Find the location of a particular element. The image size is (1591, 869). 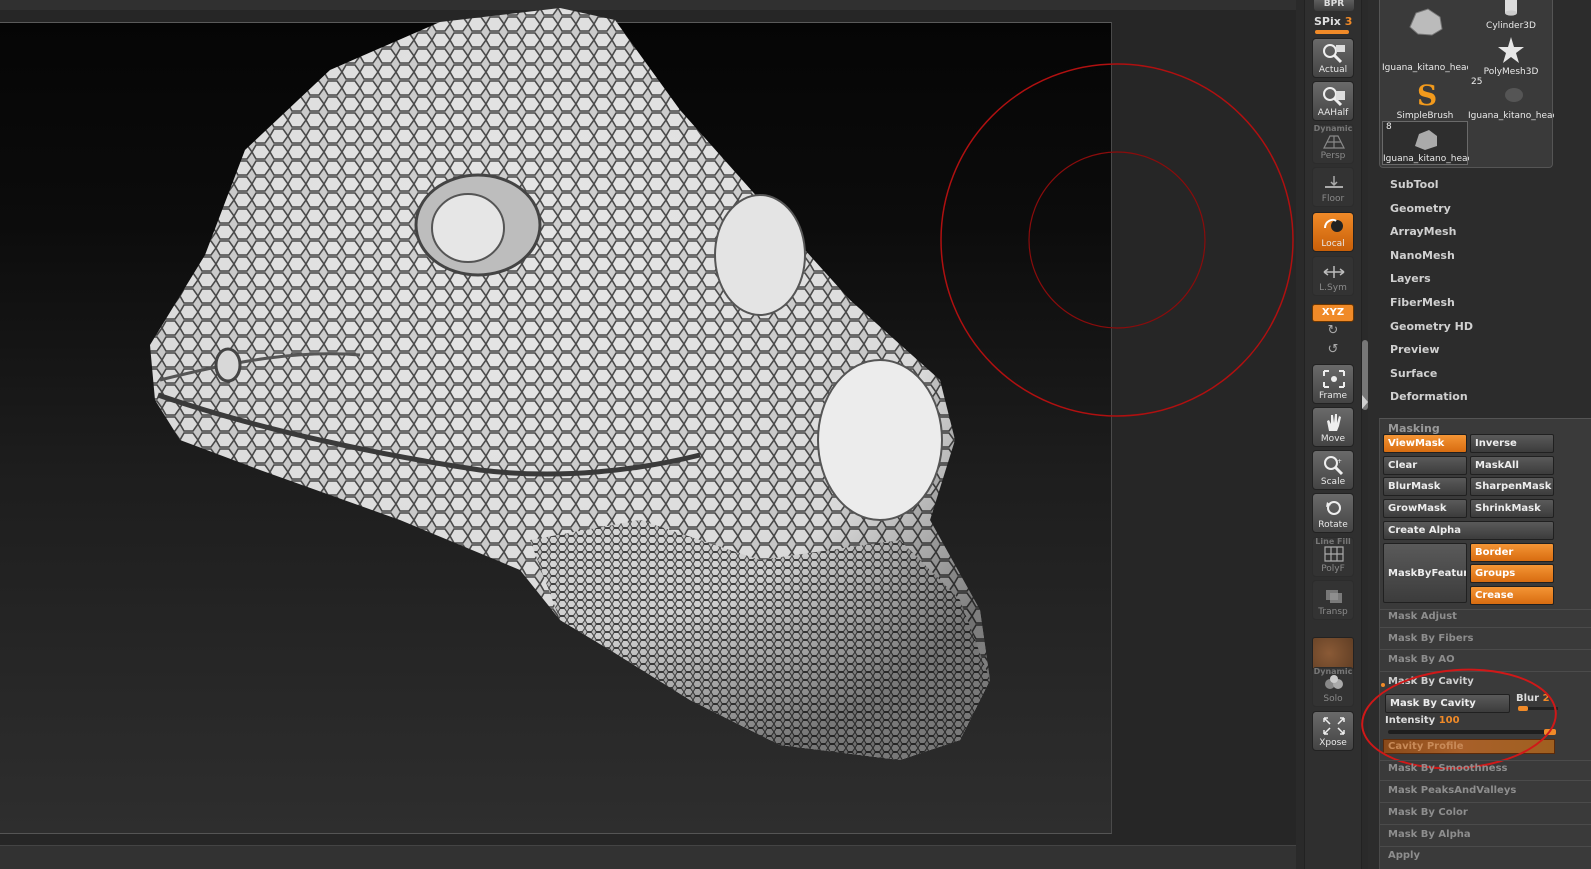

simplebrush-s-icon: S is located at coordinates (1427, 94).